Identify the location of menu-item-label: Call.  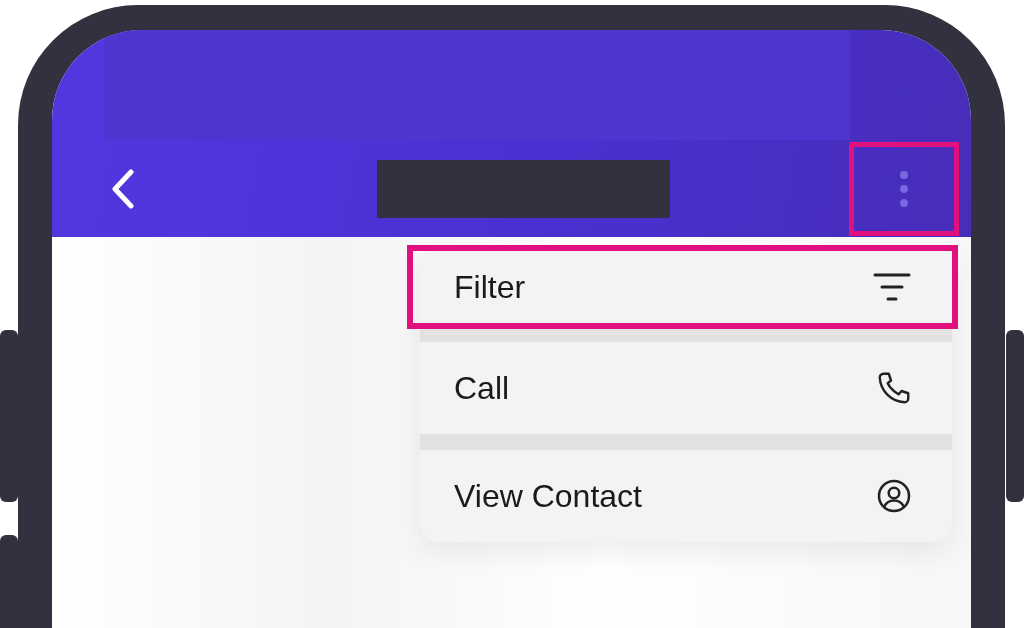
(482, 388).